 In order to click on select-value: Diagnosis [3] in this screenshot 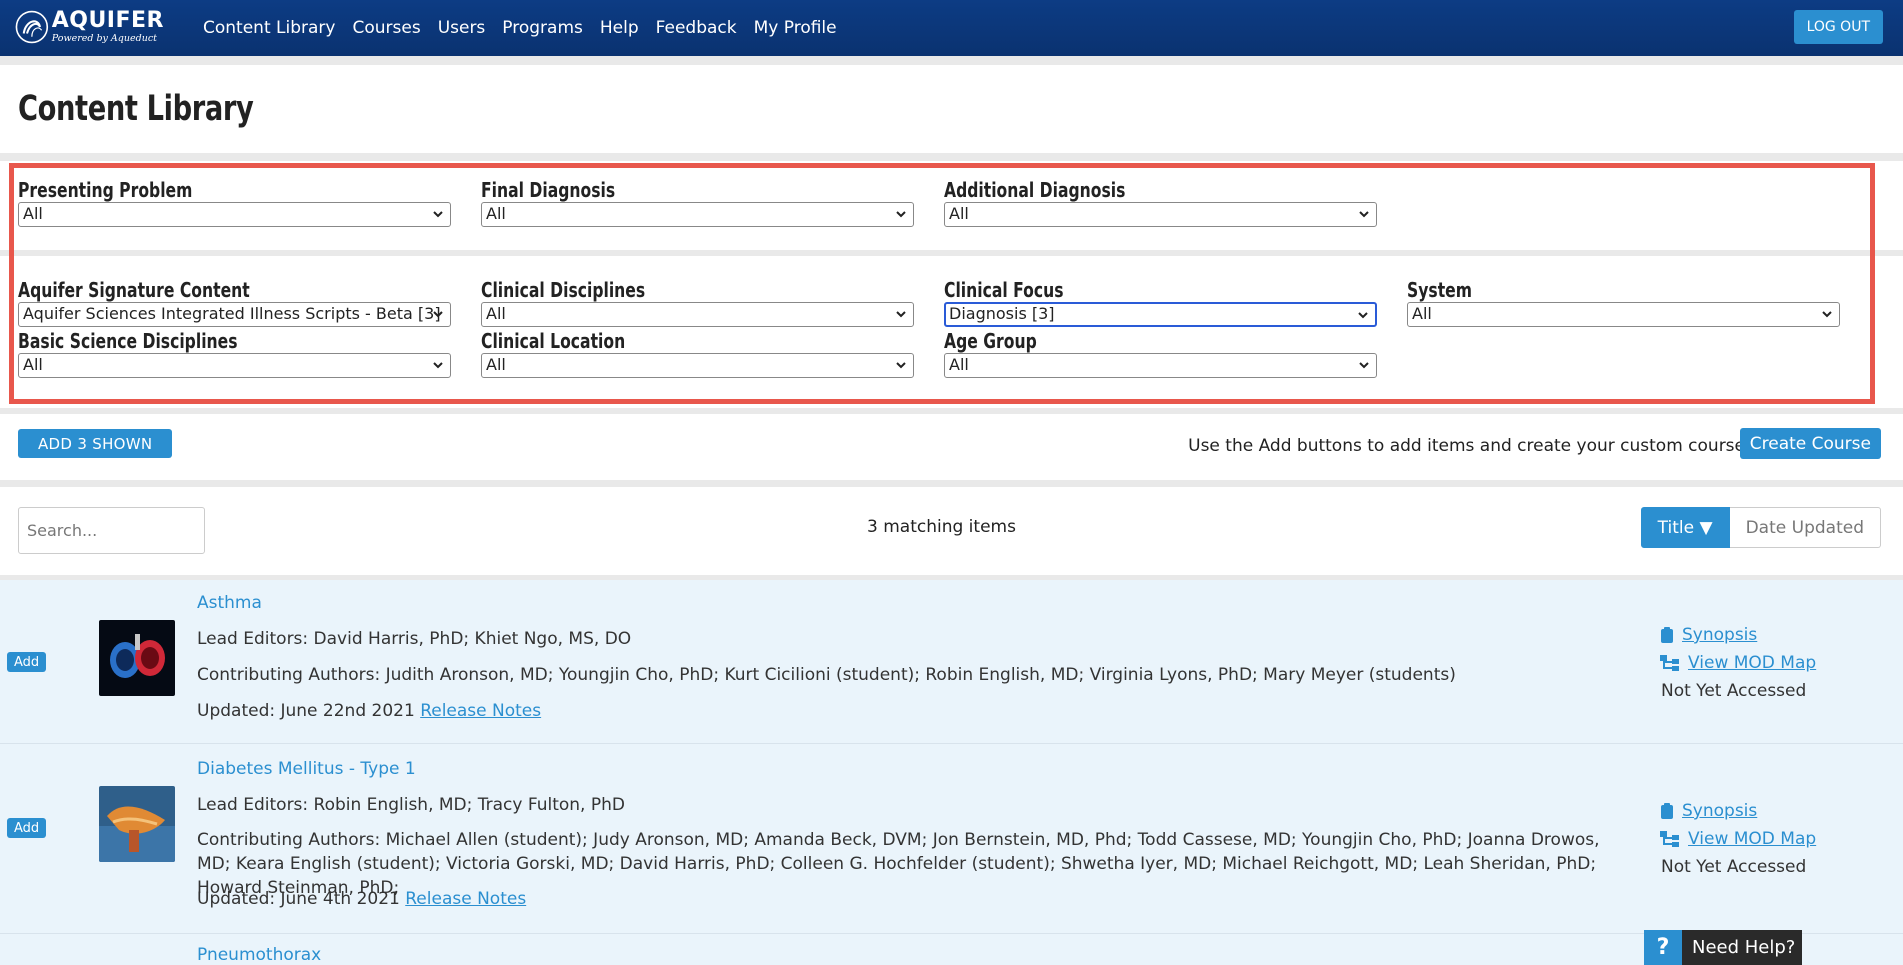, I will do `click(1002, 313)`.